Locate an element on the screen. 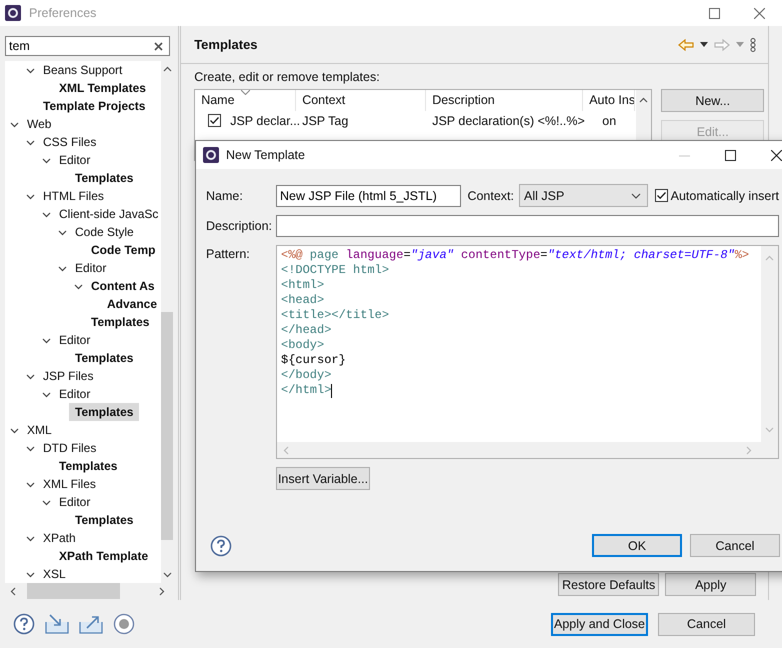 This screenshot has height=648, width=782. maximize-icon is located at coordinates (730, 155).